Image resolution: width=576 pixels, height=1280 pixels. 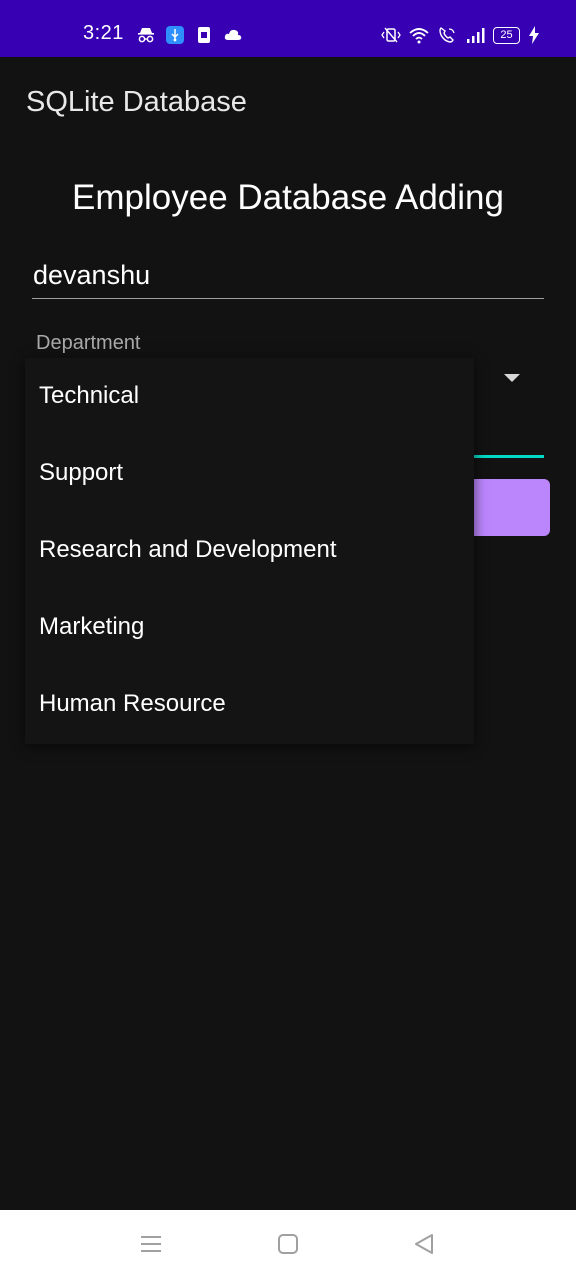 I want to click on status-right-icons: 25, so click(x=460, y=35).